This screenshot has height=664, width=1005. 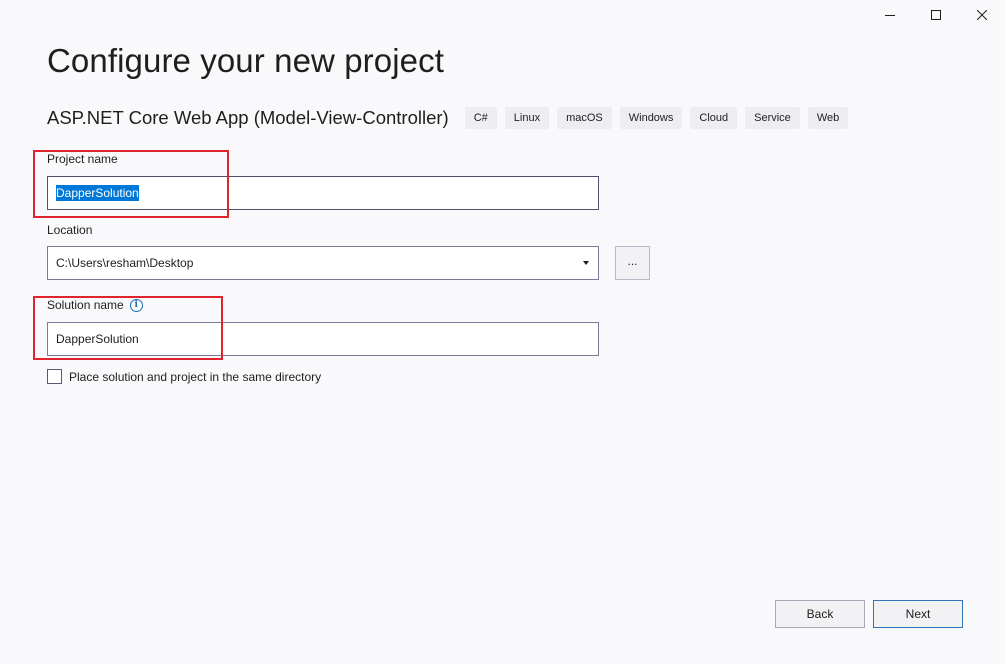 I want to click on minimize-icon, so click(x=890, y=15).